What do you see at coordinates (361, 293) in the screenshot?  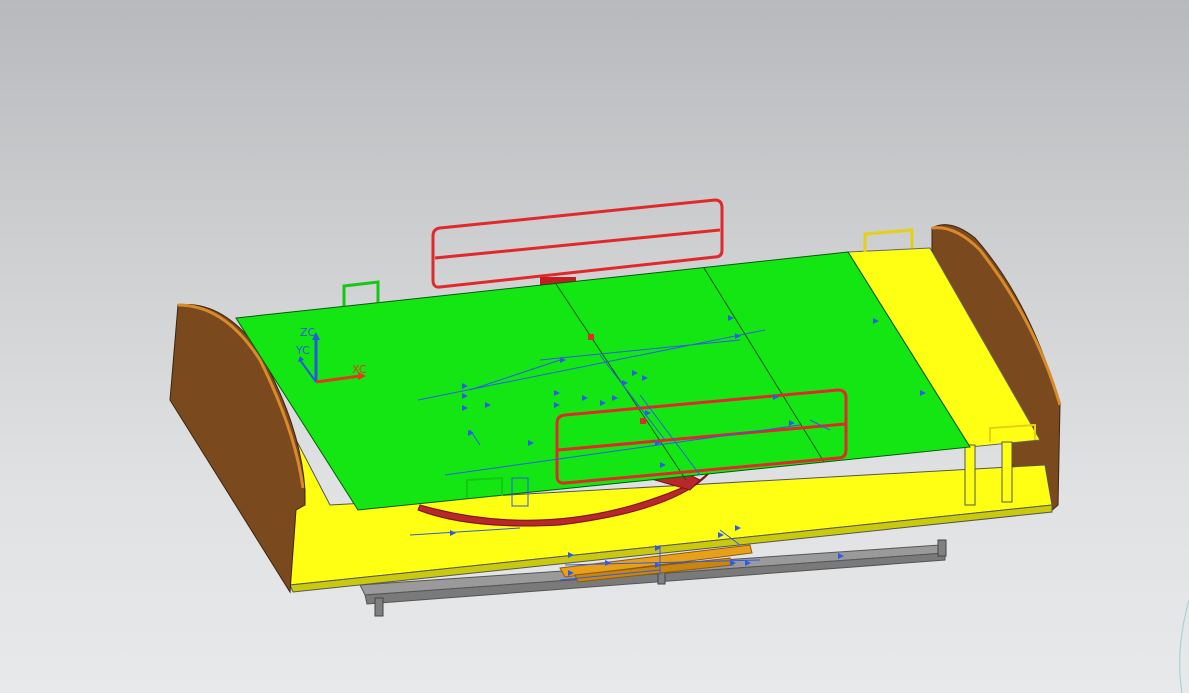 I see `green-handle-left` at bounding box center [361, 293].